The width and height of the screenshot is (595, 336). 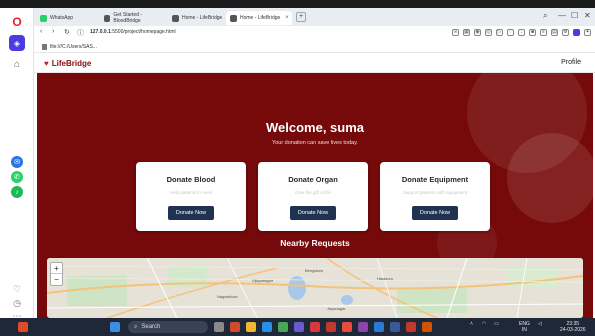 I want to click on brand-logo: ♥ LifeBridge, so click(x=67, y=63).